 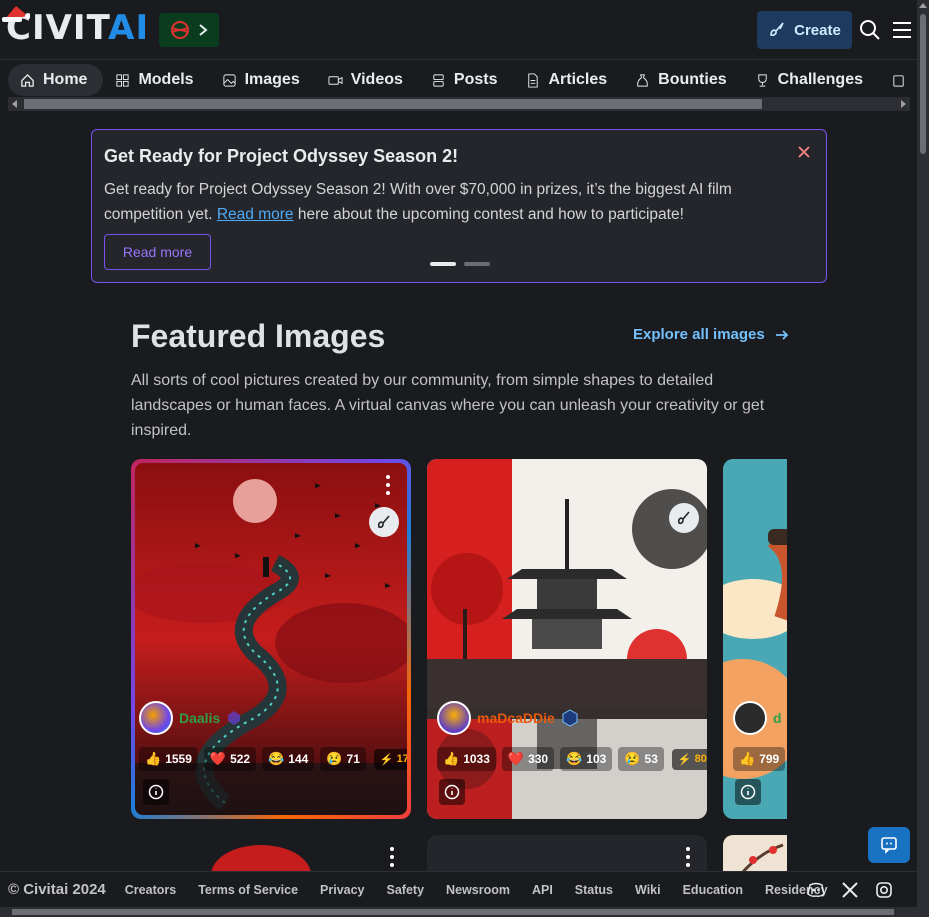 What do you see at coordinates (390, 759) in the screenshot?
I see `buzz-tip: ⚡170` at bounding box center [390, 759].